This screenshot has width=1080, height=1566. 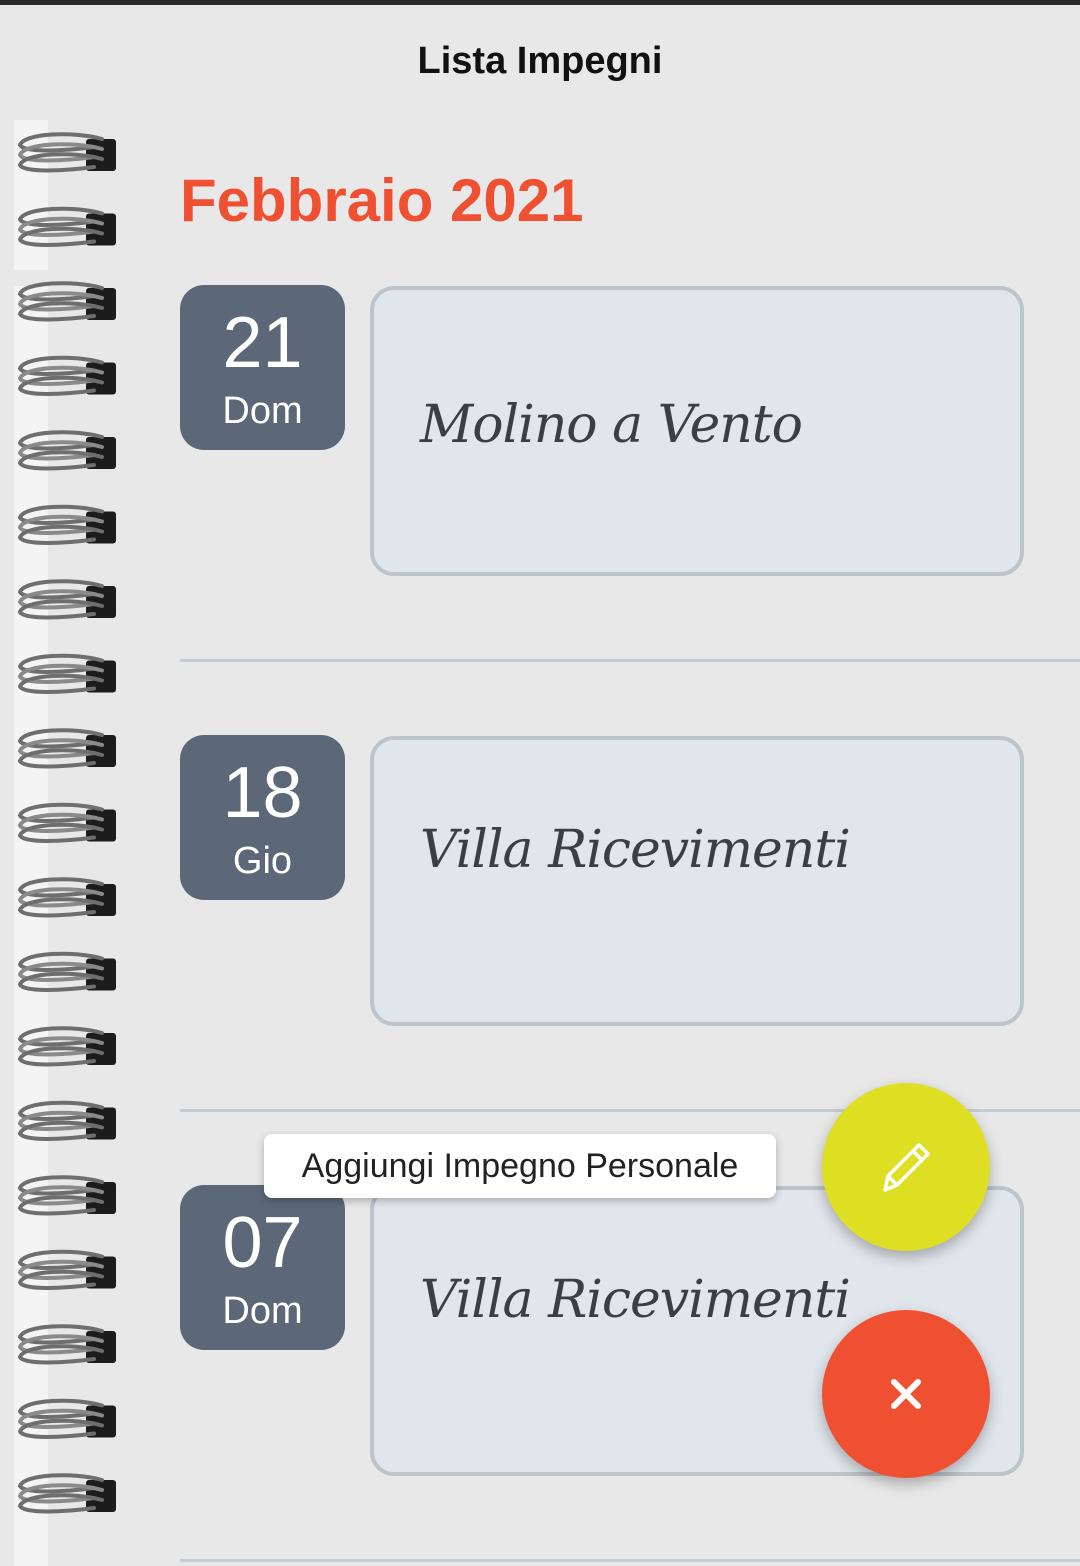 I want to click on month-heading: Febbraio 2021, so click(x=382, y=200).